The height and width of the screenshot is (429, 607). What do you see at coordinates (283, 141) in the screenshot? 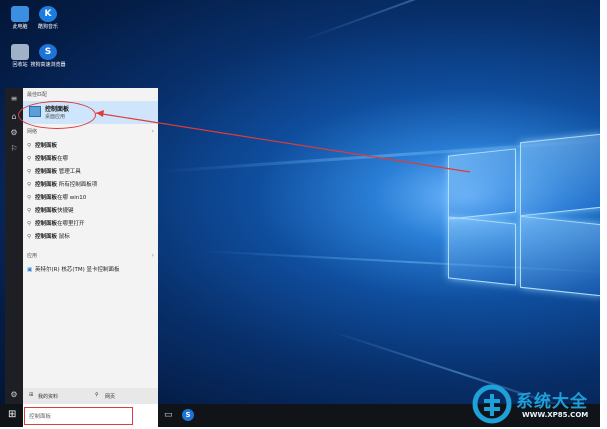
I see `annotation-arrow` at bounding box center [283, 141].